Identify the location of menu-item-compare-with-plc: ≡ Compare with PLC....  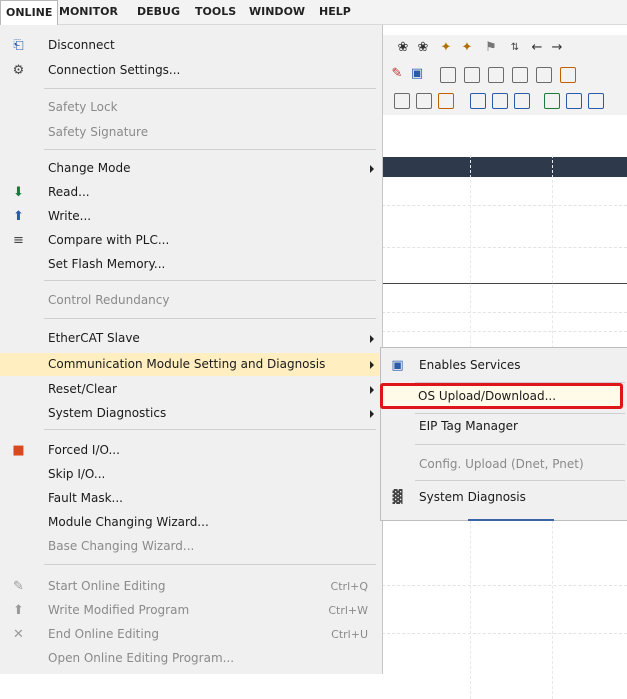
(191, 240).